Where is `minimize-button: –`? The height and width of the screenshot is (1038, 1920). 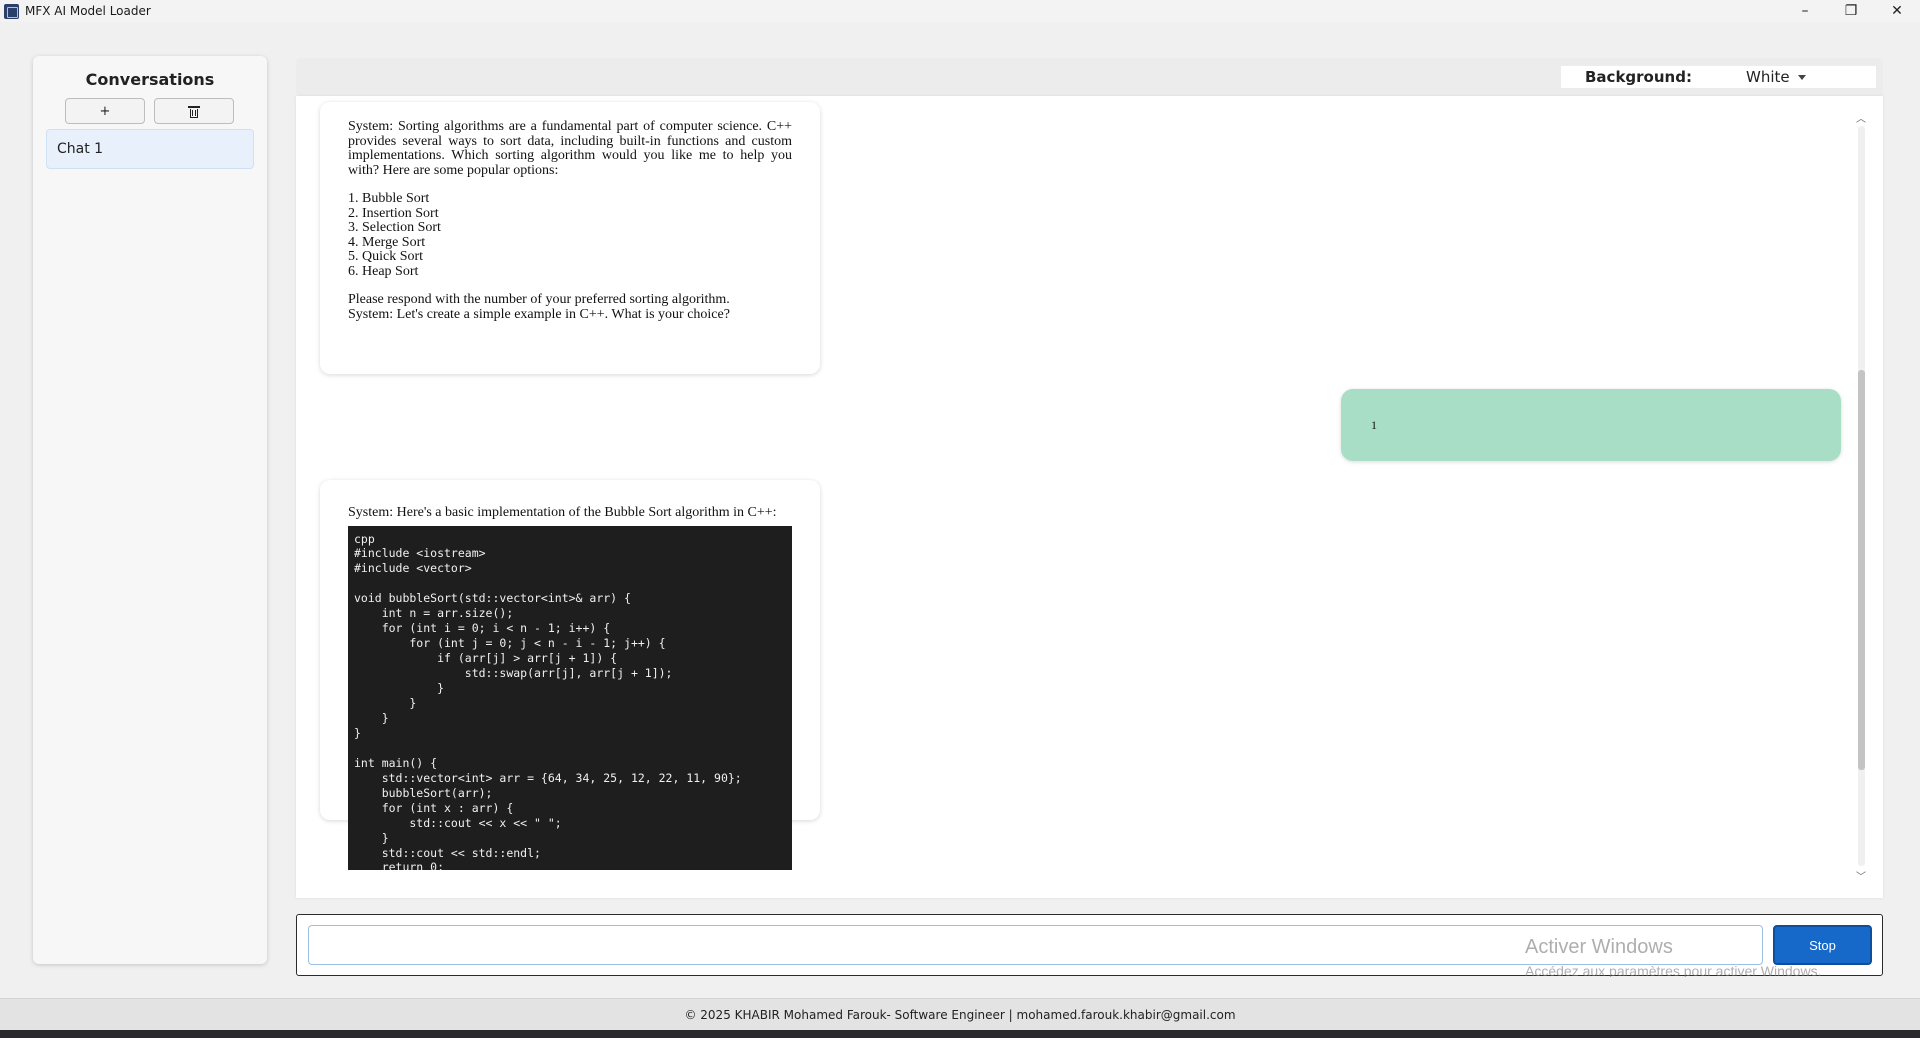 minimize-button: – is located at coordinates (1805, 11).